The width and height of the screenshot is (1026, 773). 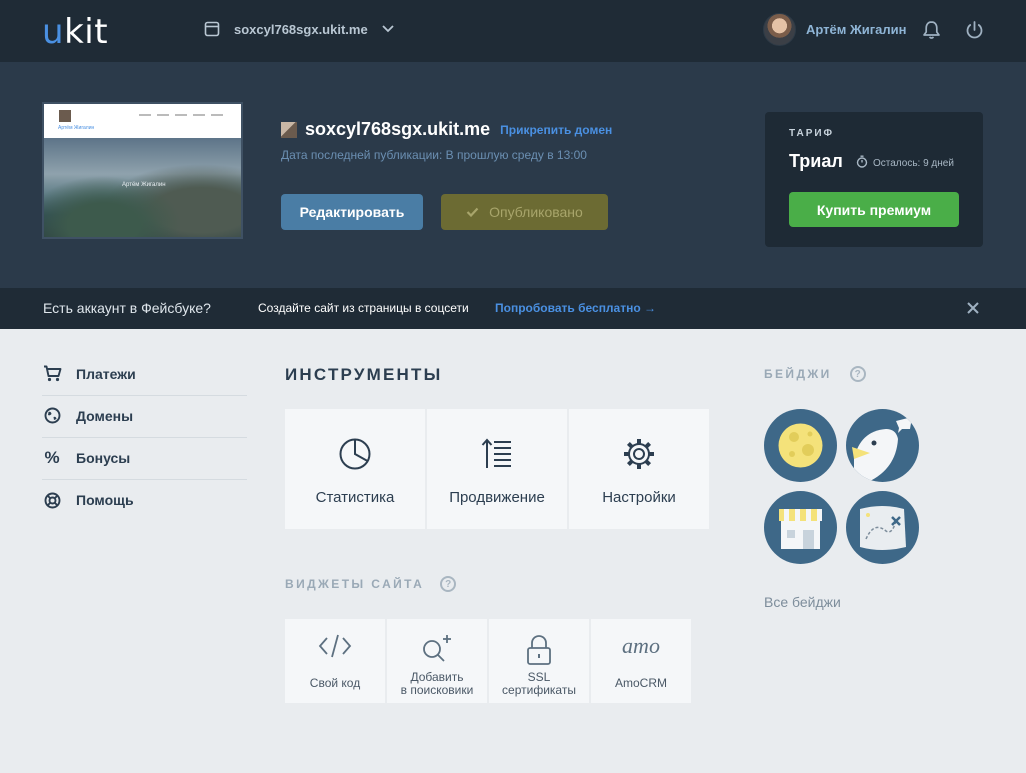 What do you see at coordinates (355, 497) in the screenshot?
I see `tool-label: Статистика` at bounding box center [355, 497].